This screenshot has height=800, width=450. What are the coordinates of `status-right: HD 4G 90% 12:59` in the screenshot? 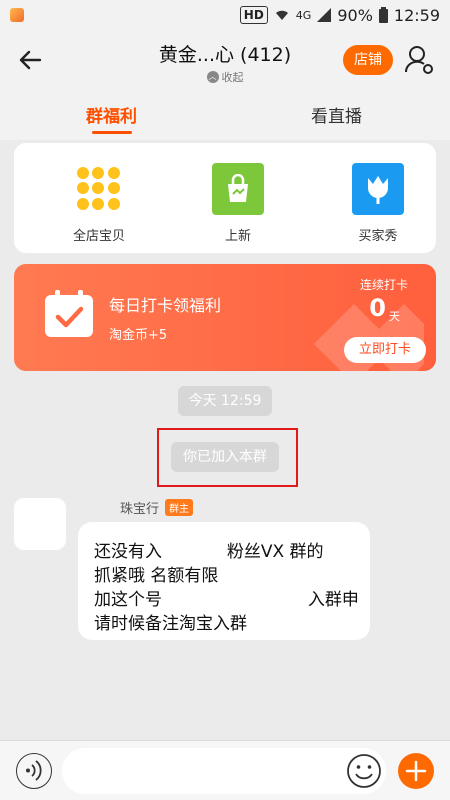 It's located at (339, 15).